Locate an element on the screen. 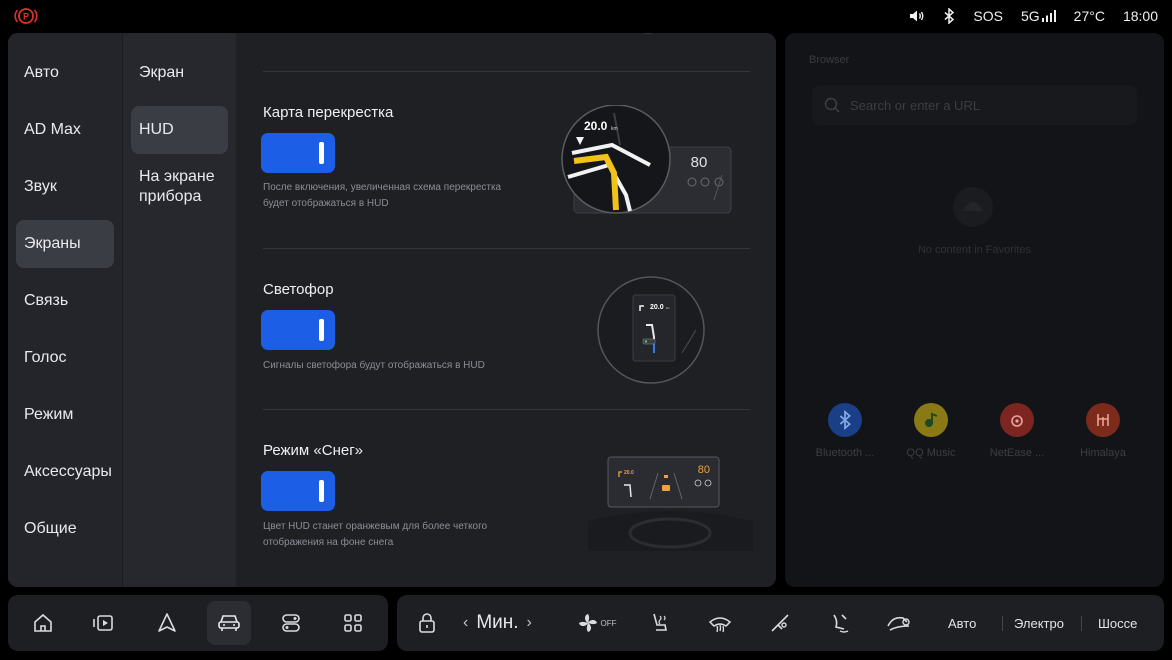  nav-item-voice: Голос is located at coordinates (65, 358).